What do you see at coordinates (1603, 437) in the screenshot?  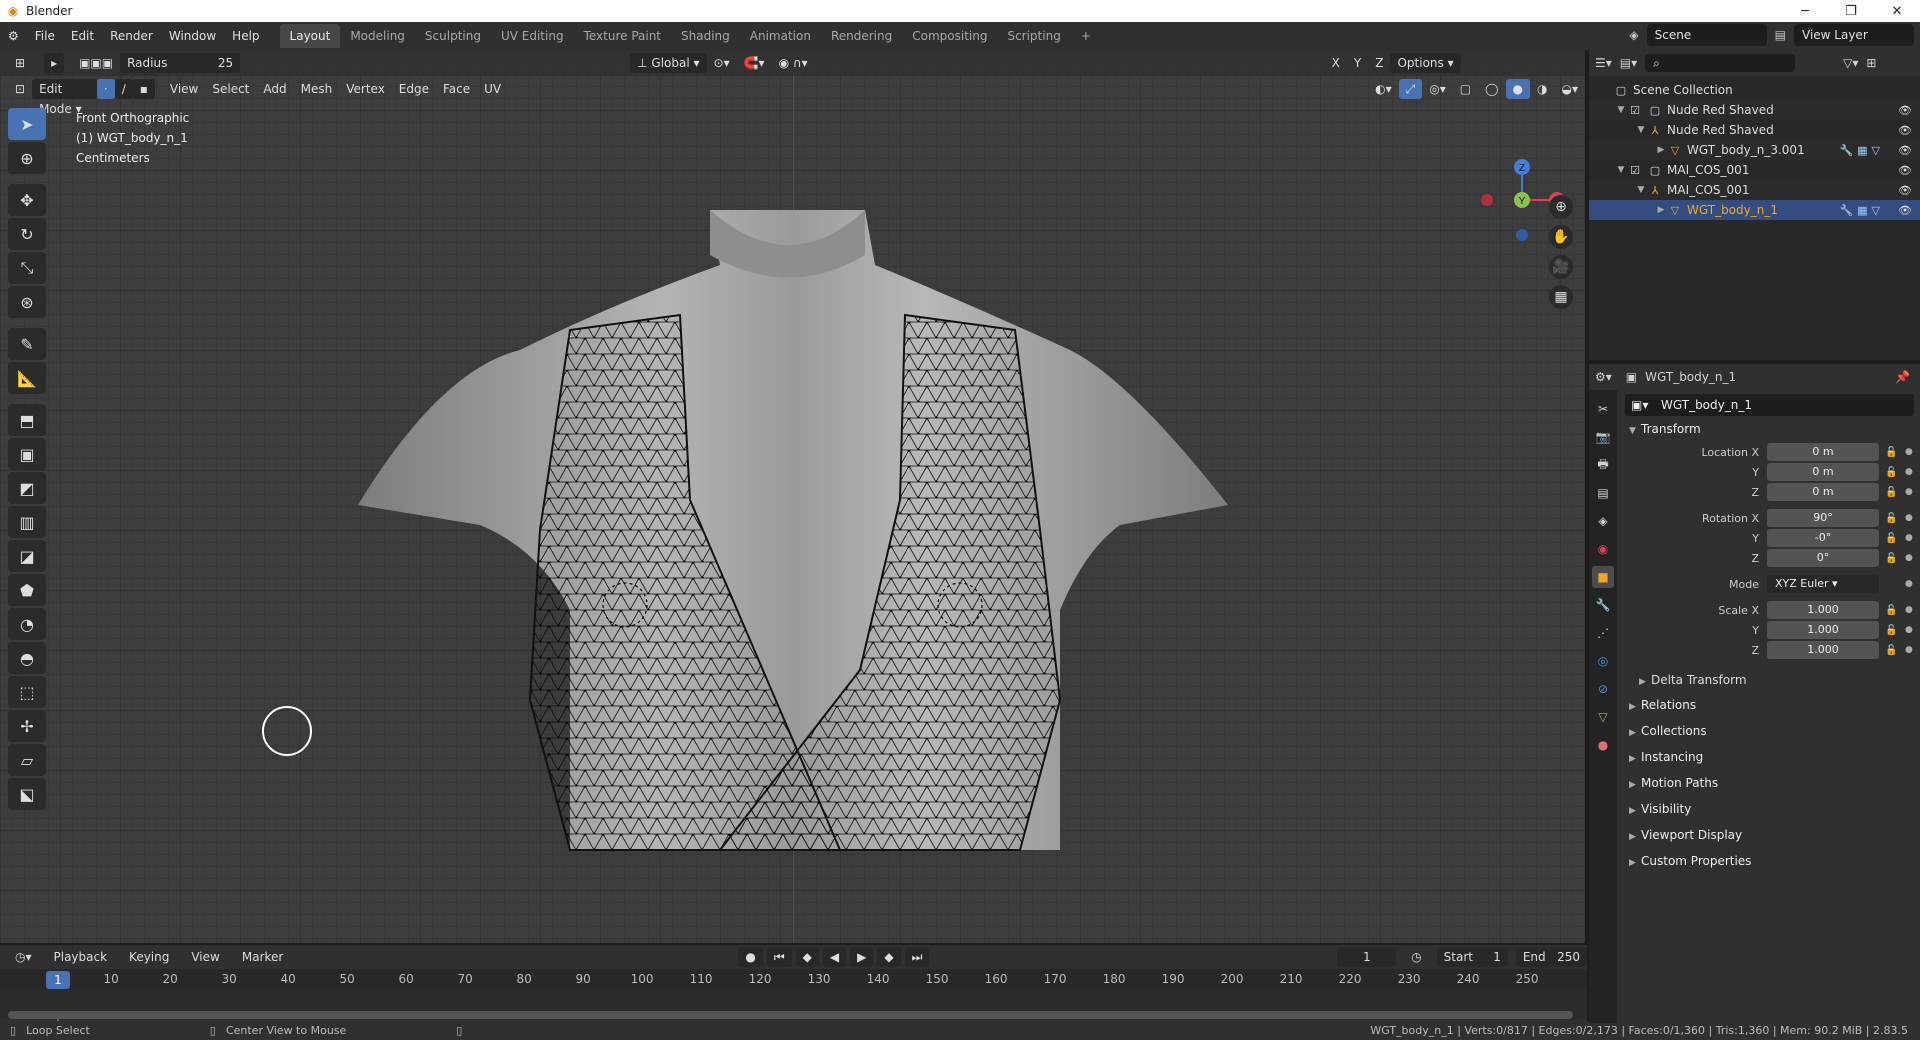 I see `render-tab-icon: 📷` at bounding box center [1603, 437].